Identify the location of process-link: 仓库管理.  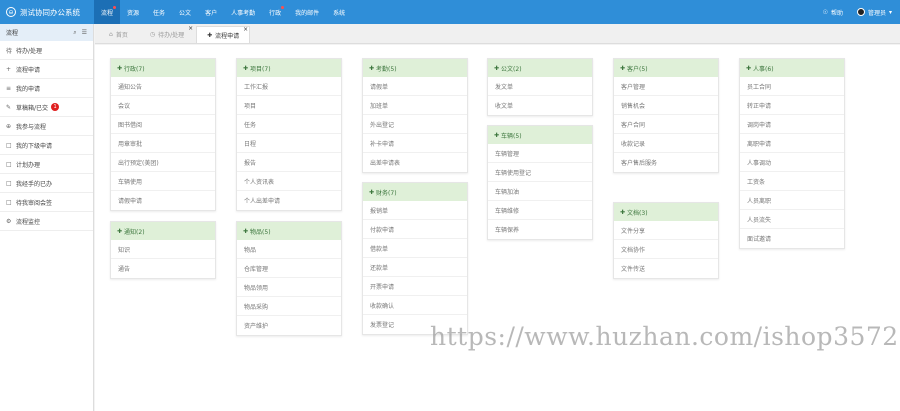
(289, 268).